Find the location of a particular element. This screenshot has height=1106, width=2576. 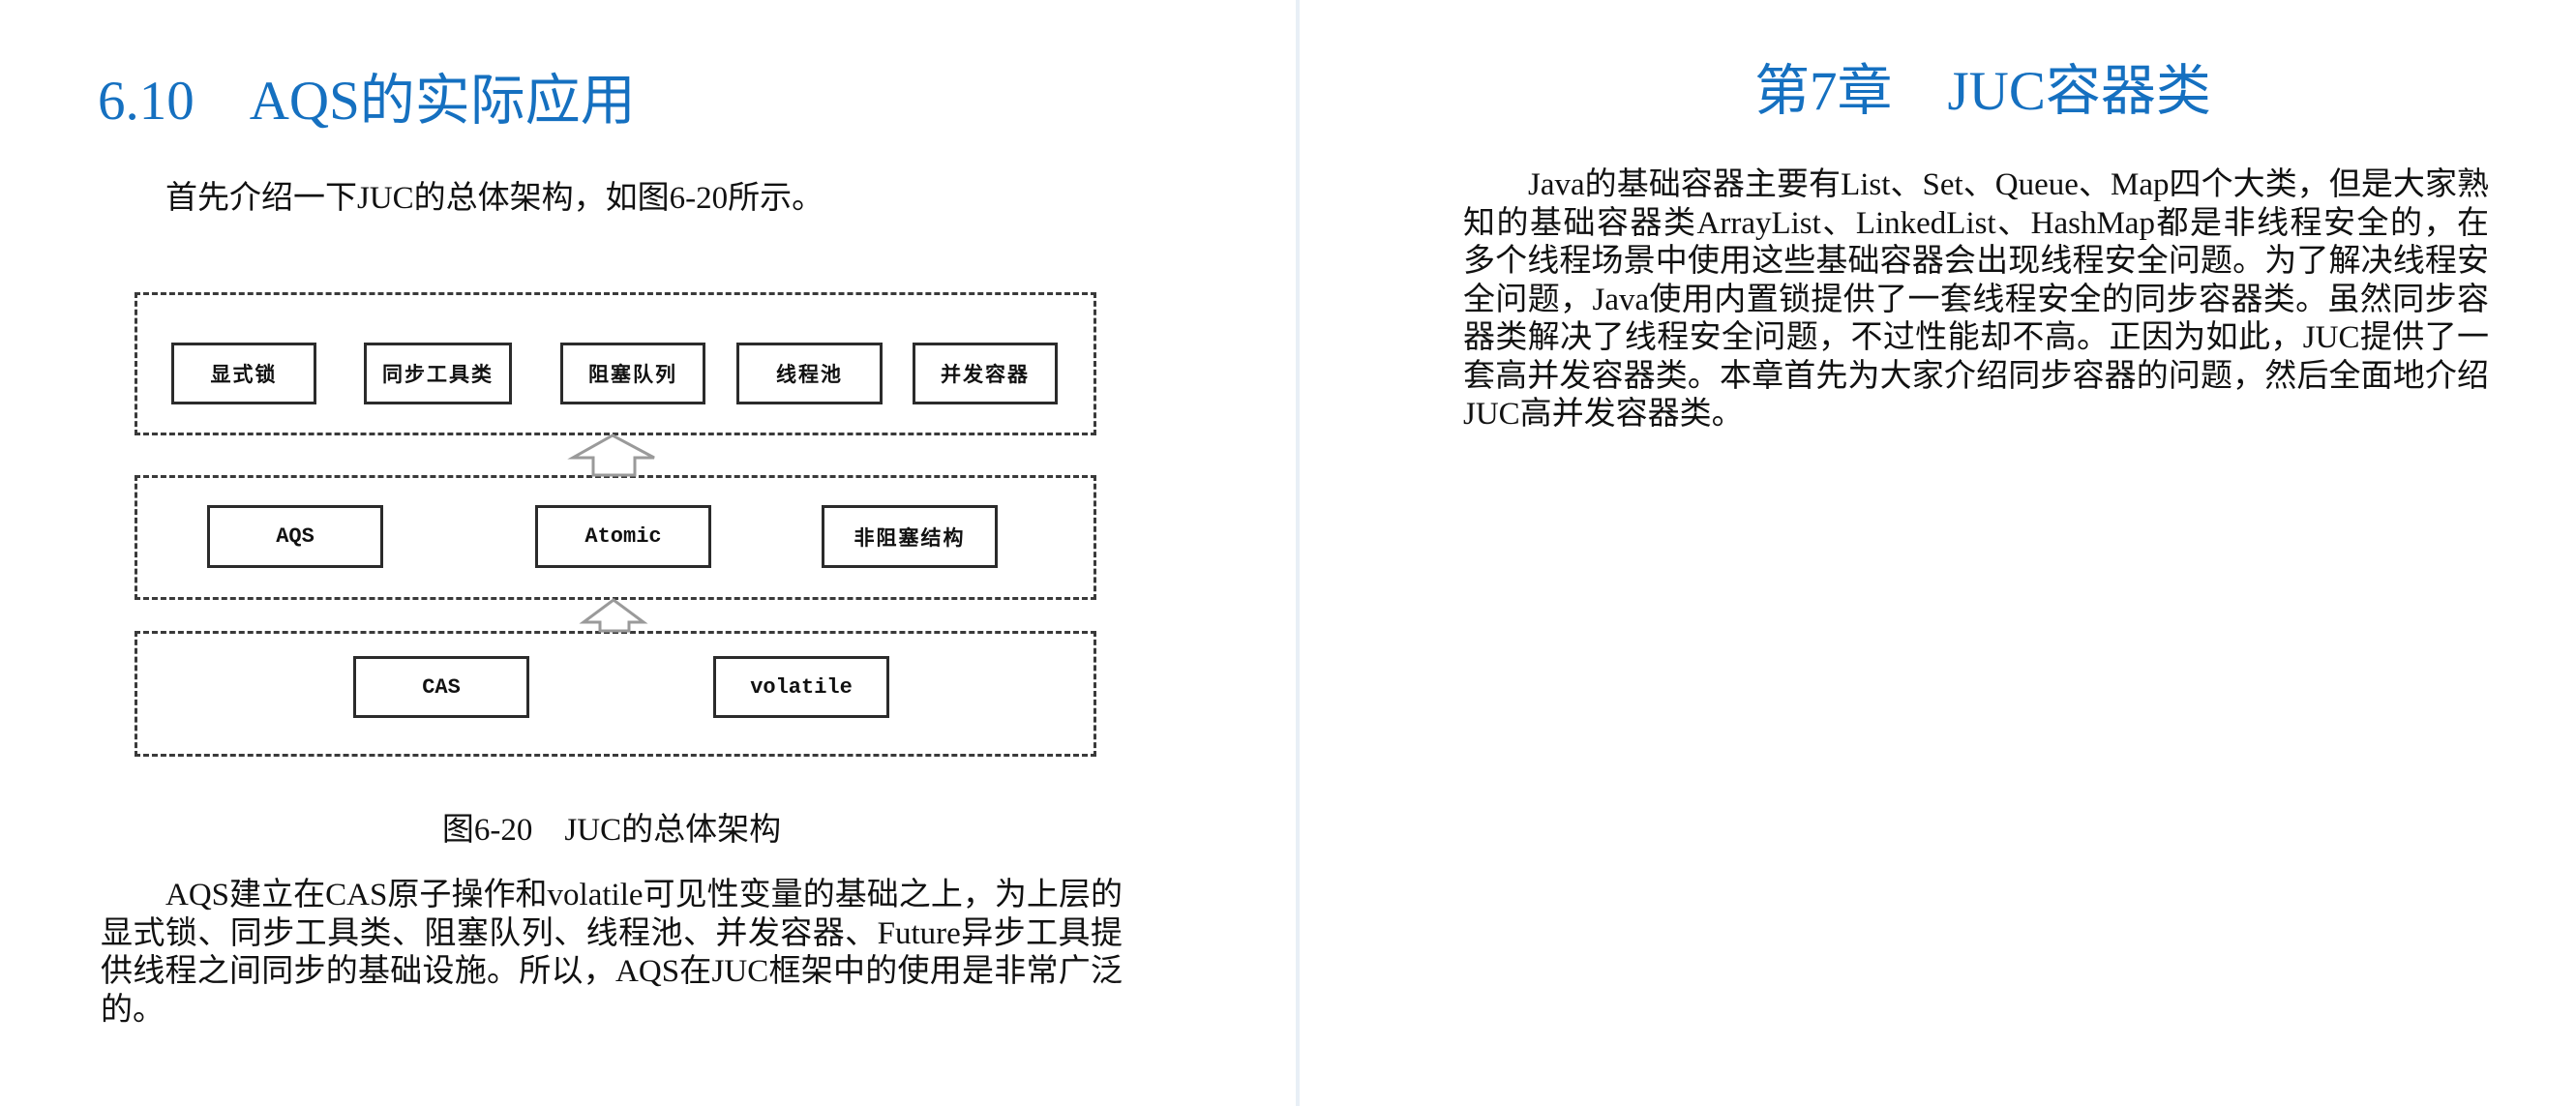

diagram-layer-bottom is located at coordinates (615, 694).